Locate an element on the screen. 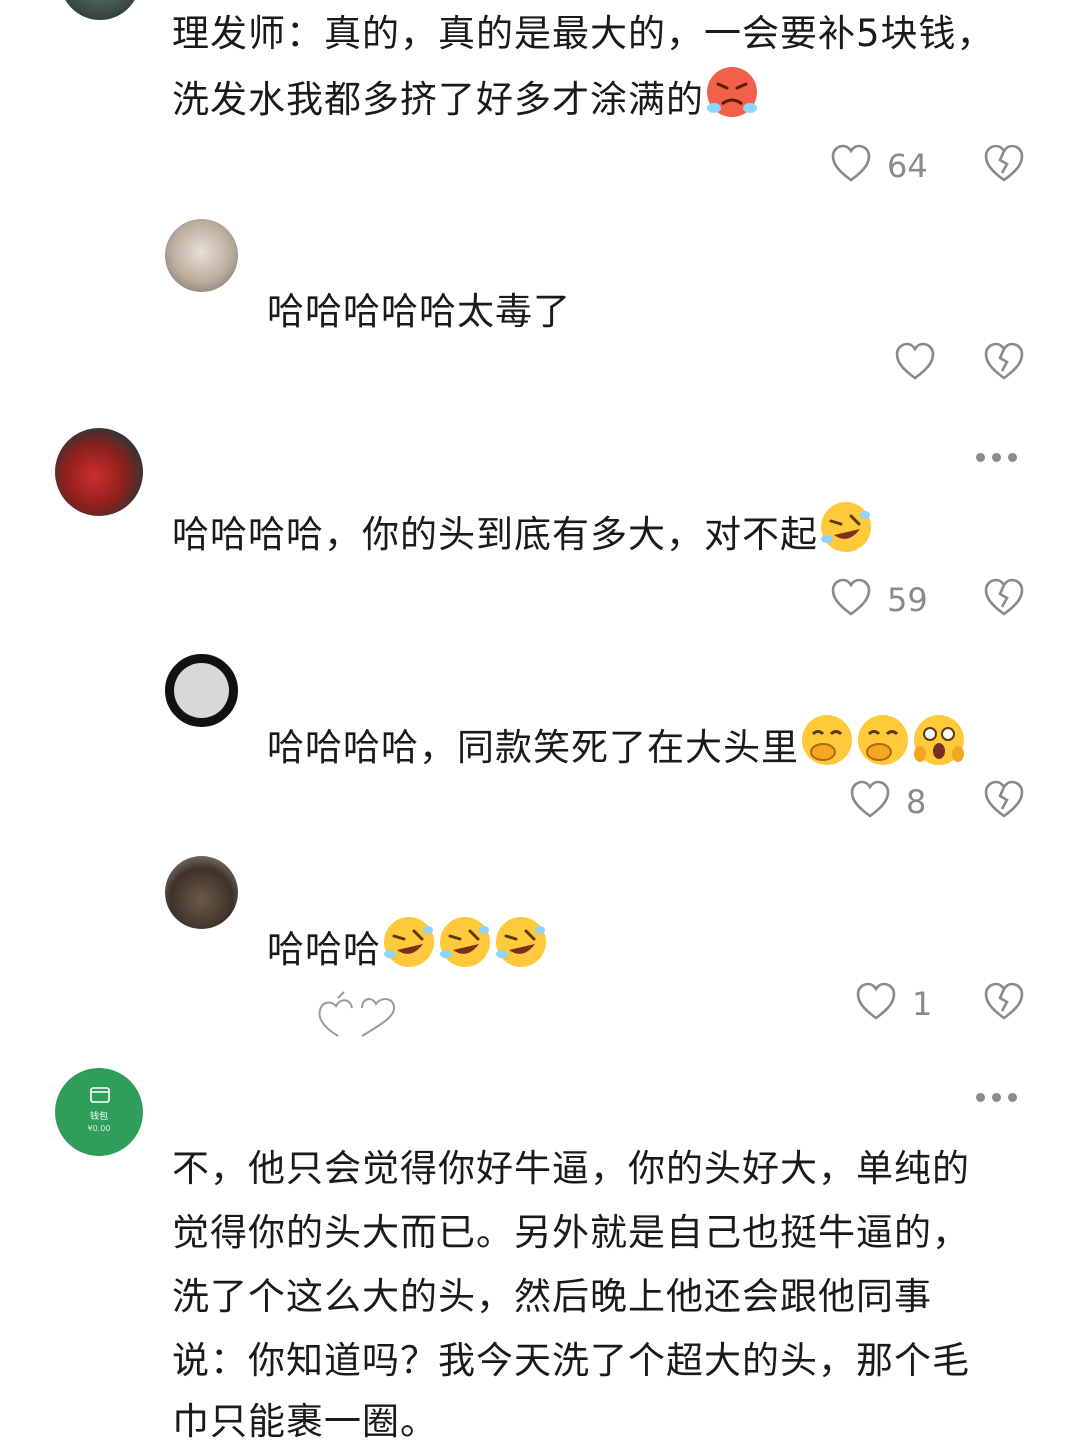  like-count: 8 is located at coordinates (916, 802).